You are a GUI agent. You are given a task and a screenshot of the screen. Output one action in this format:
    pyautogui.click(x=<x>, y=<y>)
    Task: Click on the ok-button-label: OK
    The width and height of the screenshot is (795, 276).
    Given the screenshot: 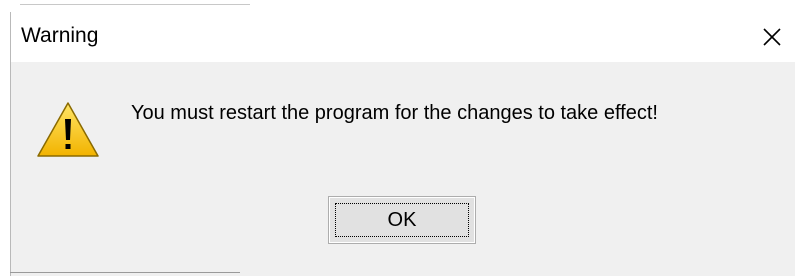 What is the action you would take?
    pyautogui.click(x=402, y=219)
    